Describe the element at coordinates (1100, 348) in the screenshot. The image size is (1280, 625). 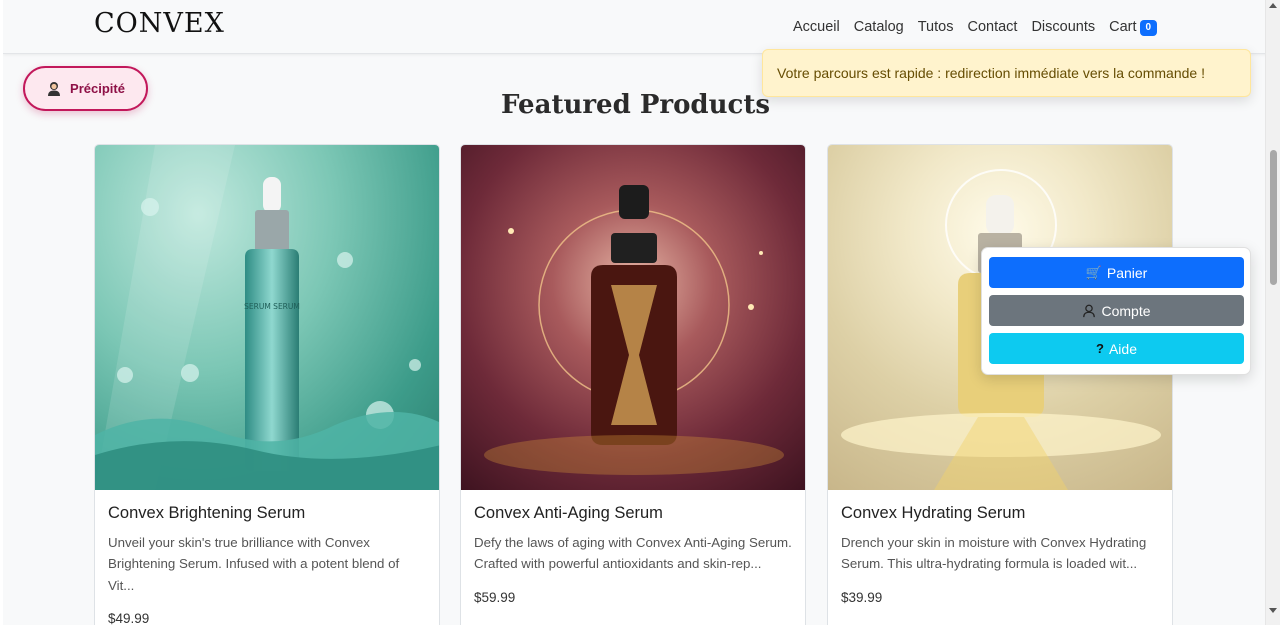
I see `question-icon: ?` at that location.